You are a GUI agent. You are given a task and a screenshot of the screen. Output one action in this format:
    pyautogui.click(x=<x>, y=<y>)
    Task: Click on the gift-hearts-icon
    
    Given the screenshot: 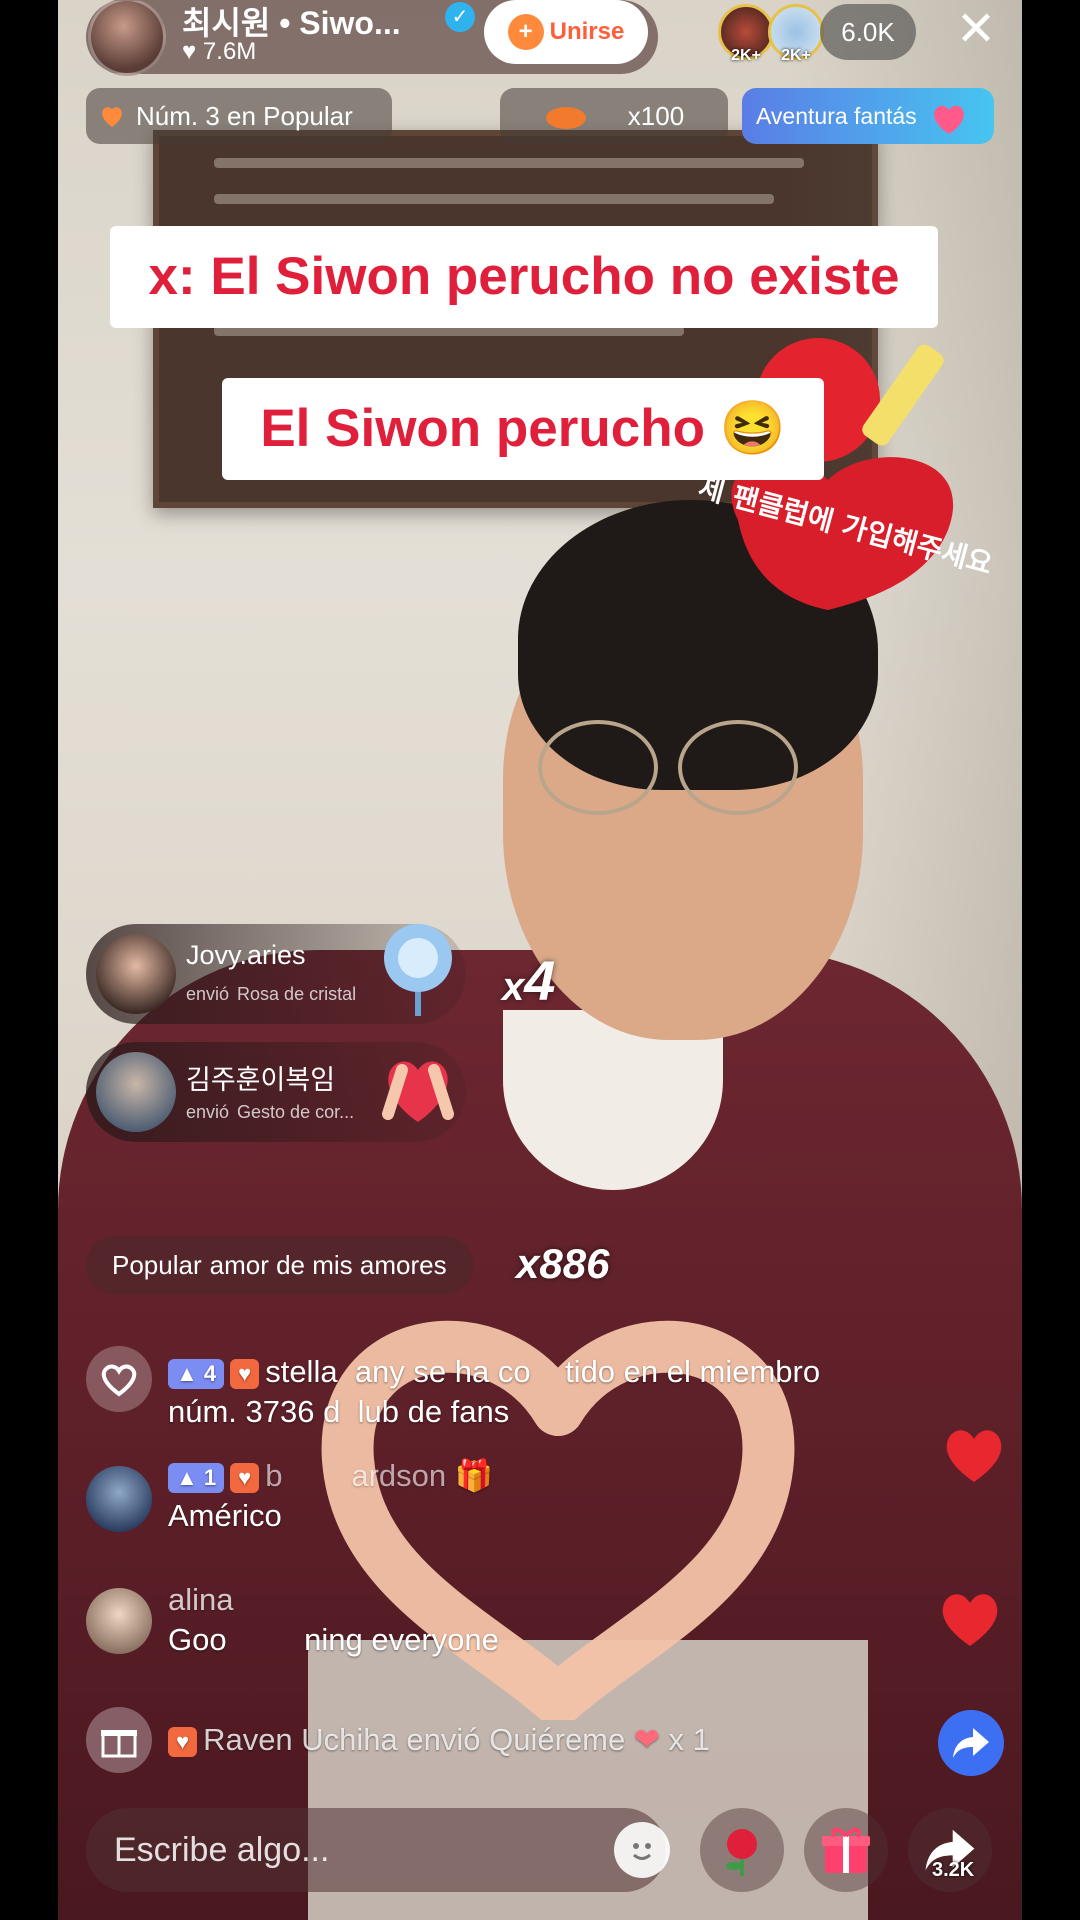 What is the action you would take?
    pyautogui.click(x=948, y=119)
    